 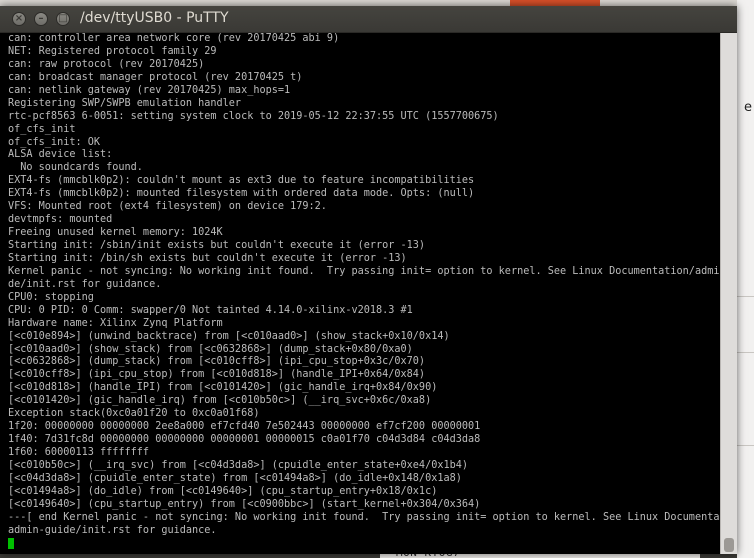 I want to click on terminal-line: Freeing unused kernel memory: 1024K, so click(x=115, y=233).